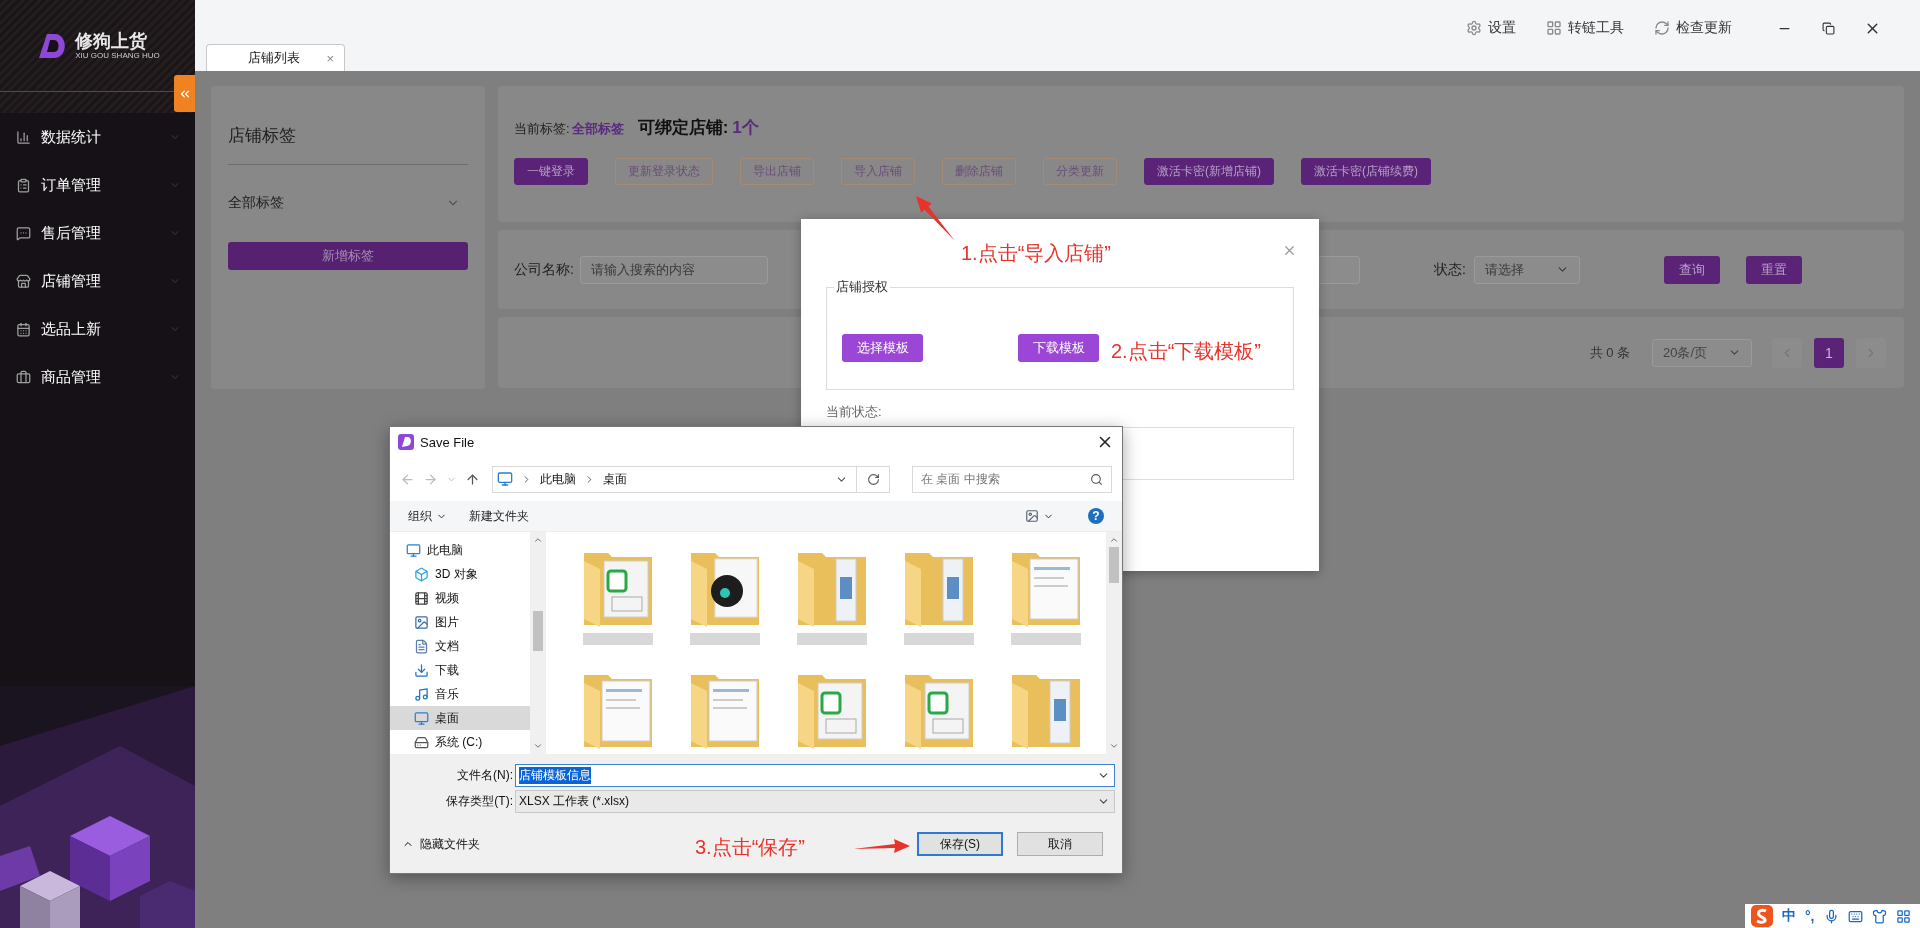  Describe the element at coordinates (1704, 28) in the screenshot. I see `toolbar-label: 检查更新` at that location.